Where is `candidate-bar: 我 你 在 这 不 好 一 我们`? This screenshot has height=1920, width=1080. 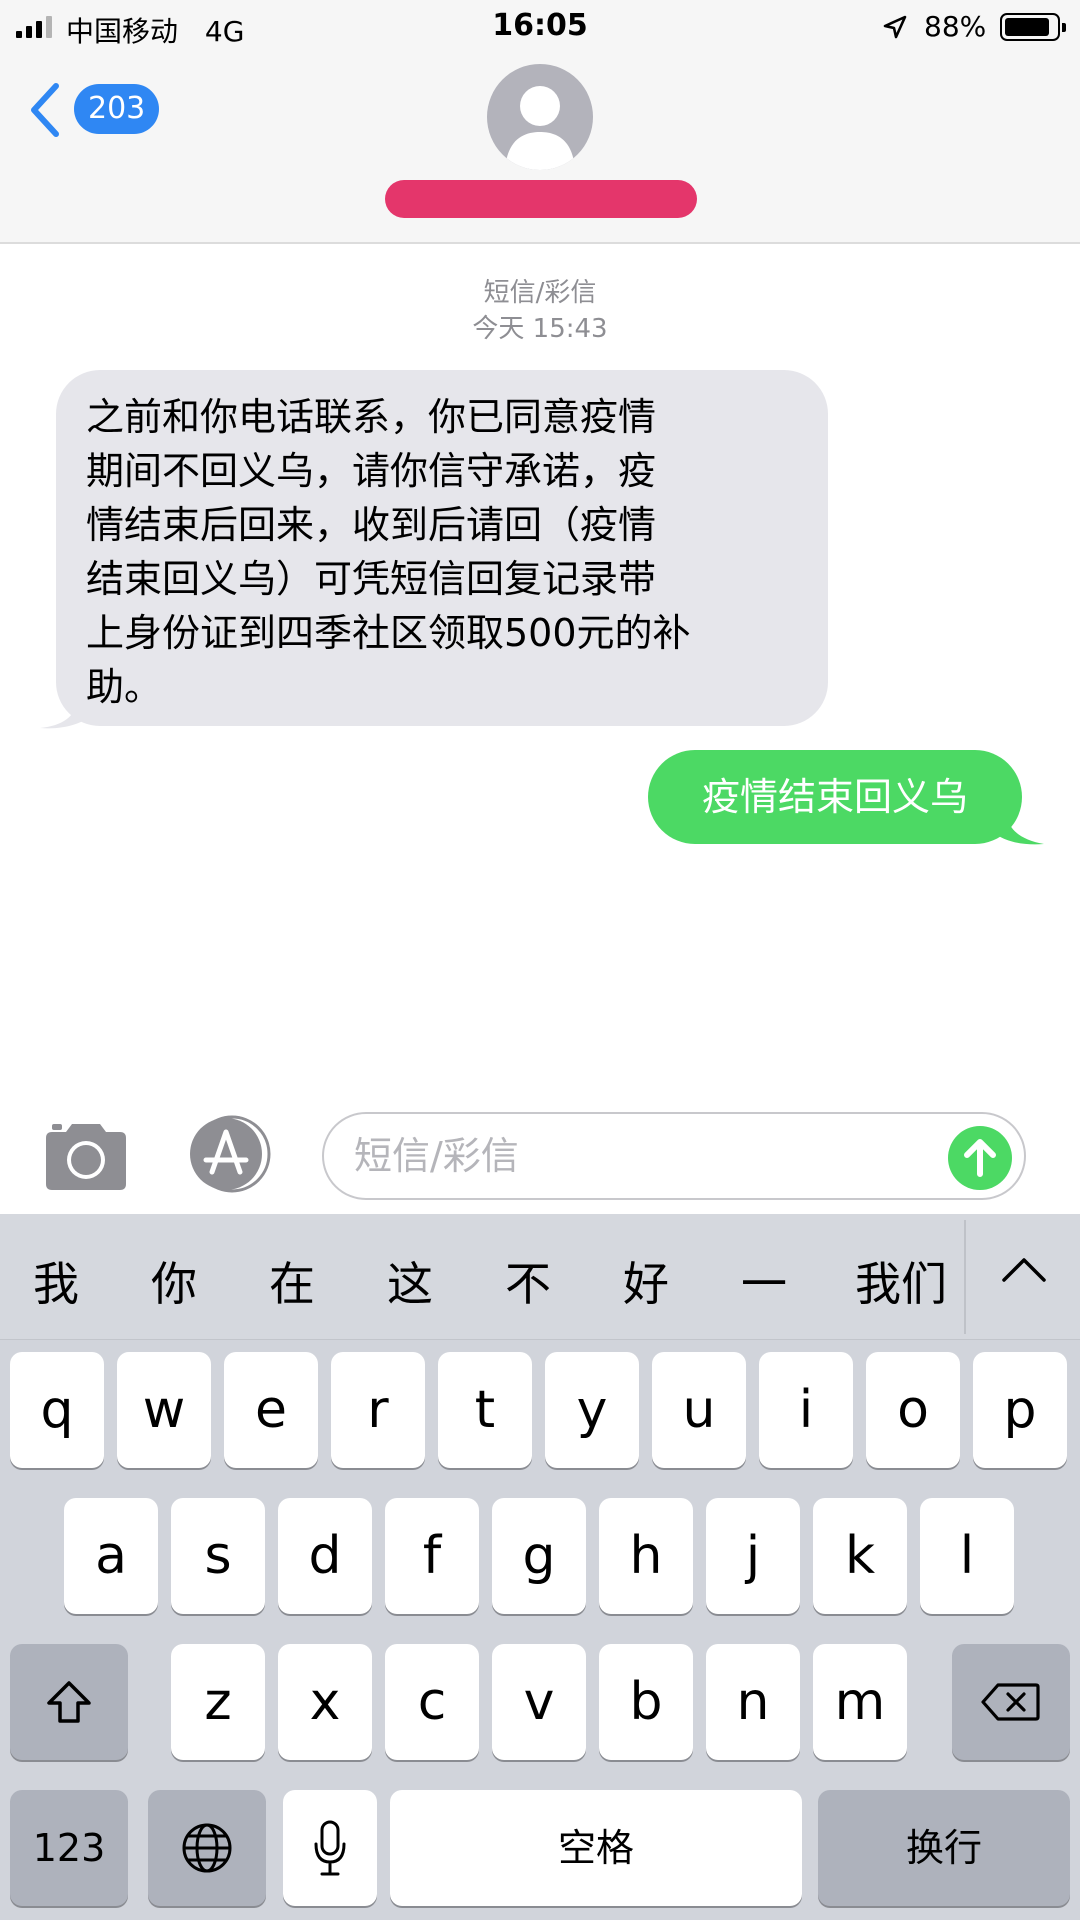 candidate-bar: 我 你 在 这 不 好 一 我们 is located at coordinates (540, 1277).